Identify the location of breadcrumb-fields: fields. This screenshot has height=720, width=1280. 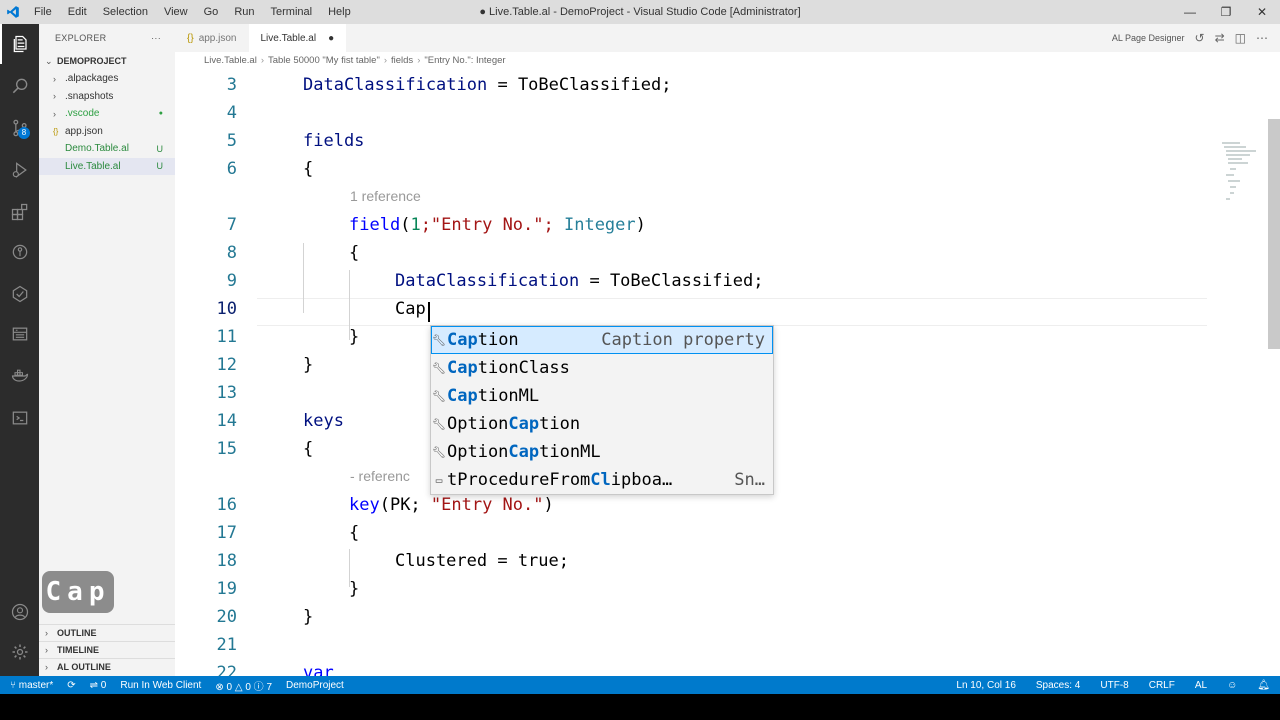
(402, 60).